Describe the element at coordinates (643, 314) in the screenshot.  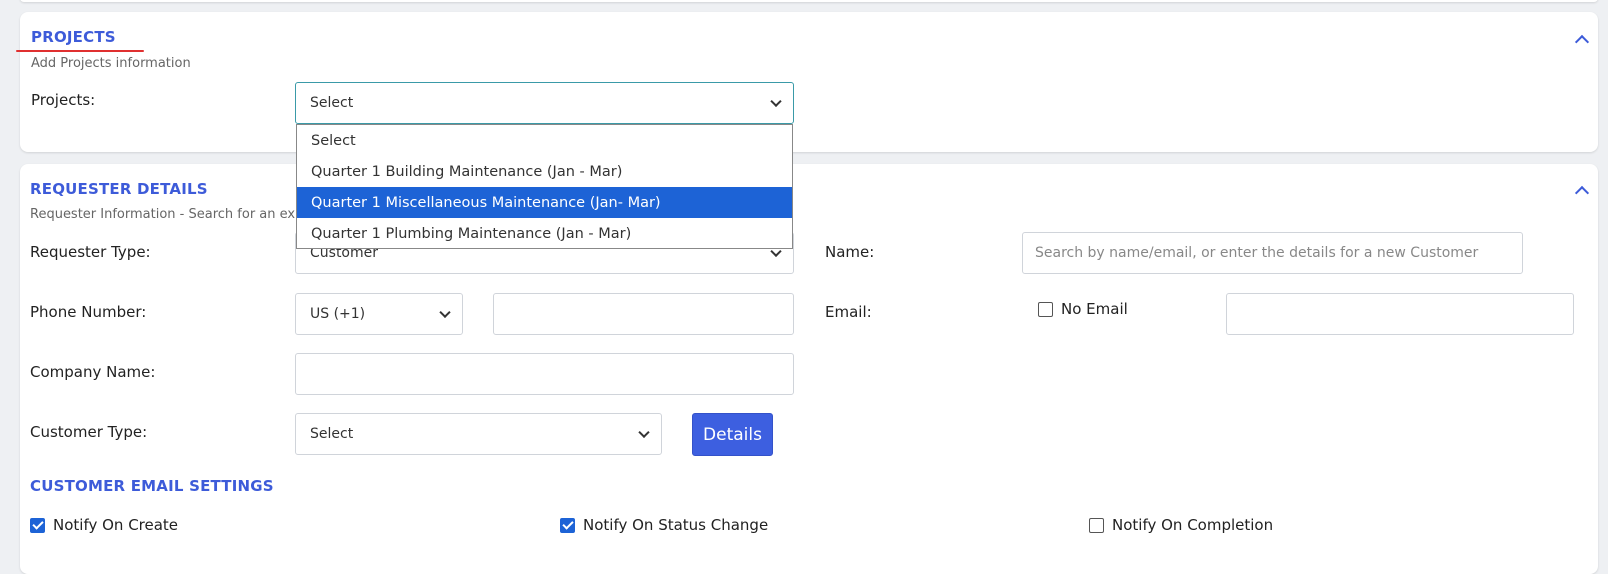
I see `phone-number-input` at that location.